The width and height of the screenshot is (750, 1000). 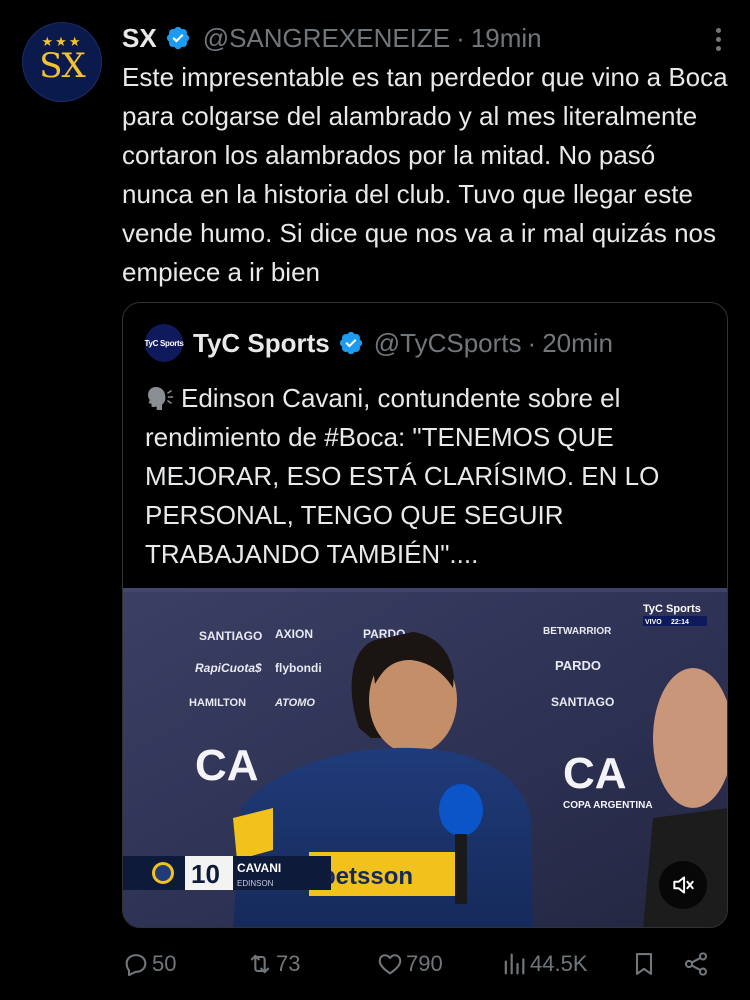 I want to click on views-button: 44.5K, so click(x=544, y=964).